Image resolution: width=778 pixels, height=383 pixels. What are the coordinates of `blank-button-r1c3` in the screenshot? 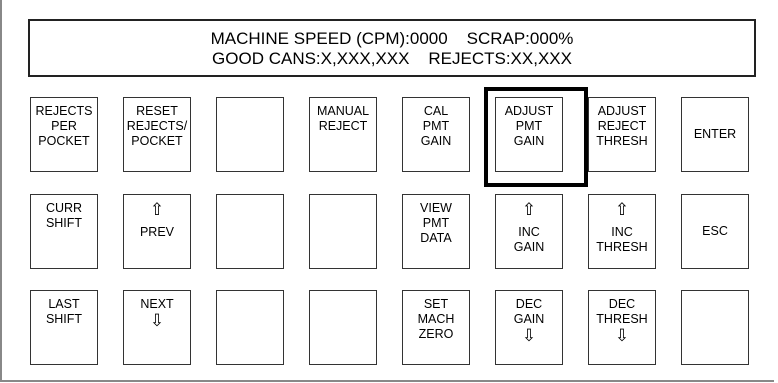 It's located at (250, 134).